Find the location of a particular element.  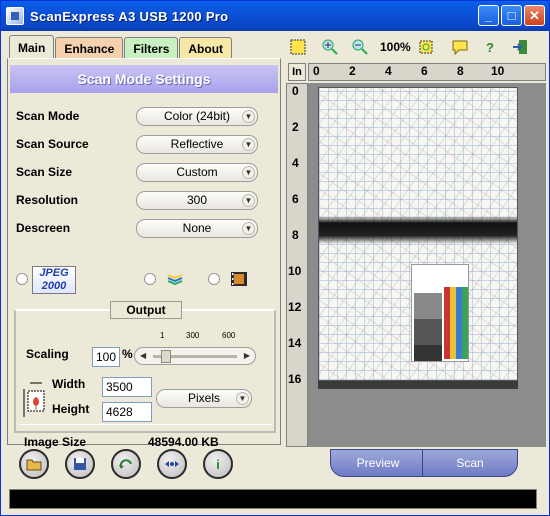

scan-mode-row: Scan Mode Color (24bit) ▼ is located at coordinates (146, 117).